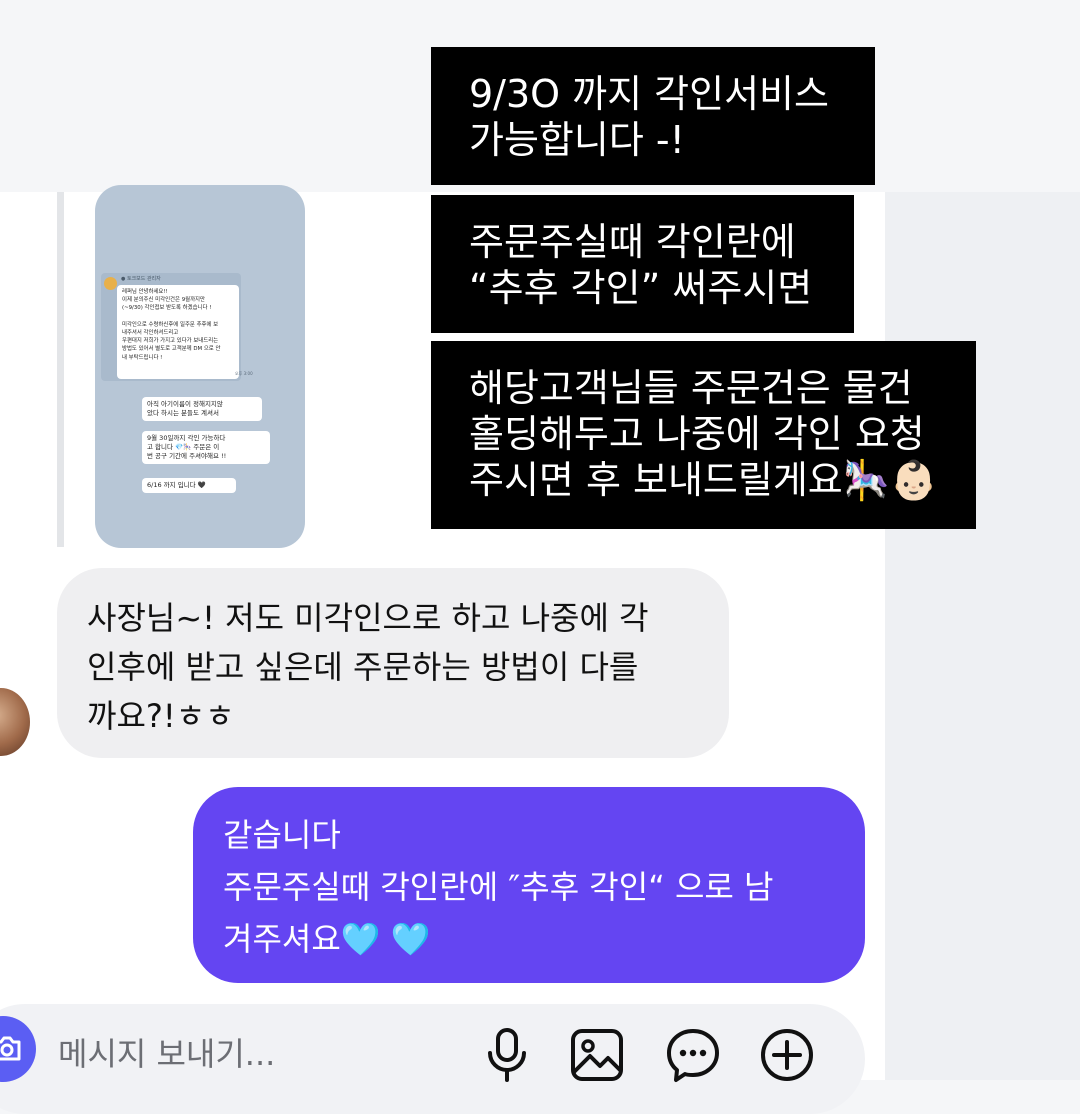  Describe the element at coordinates (202, 409) in the screenshot. I see `screenshot-message: 아직 아기이름이 정해지지않 았다 하시는 분들도 계셔서` at that location.